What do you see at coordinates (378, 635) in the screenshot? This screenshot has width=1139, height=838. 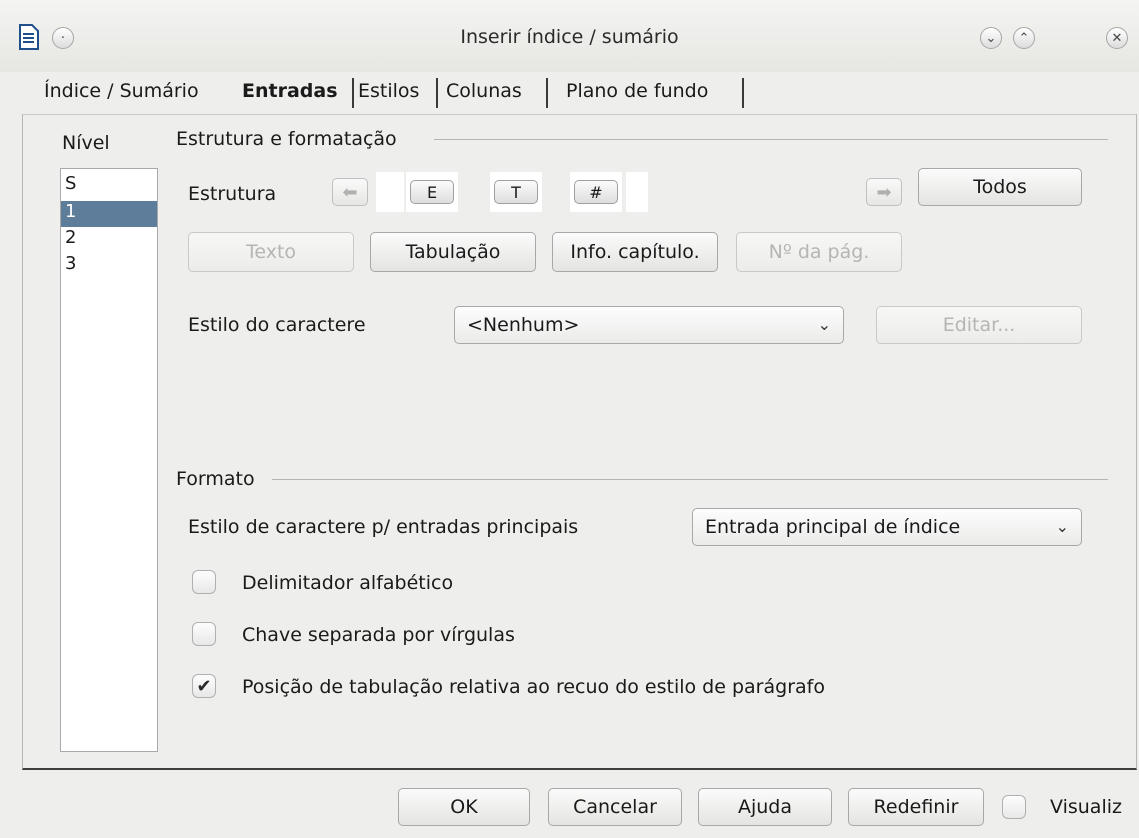 I see `comma-separated-key-label: Chave separada por vírgulas` at bounding box center [378, 635].